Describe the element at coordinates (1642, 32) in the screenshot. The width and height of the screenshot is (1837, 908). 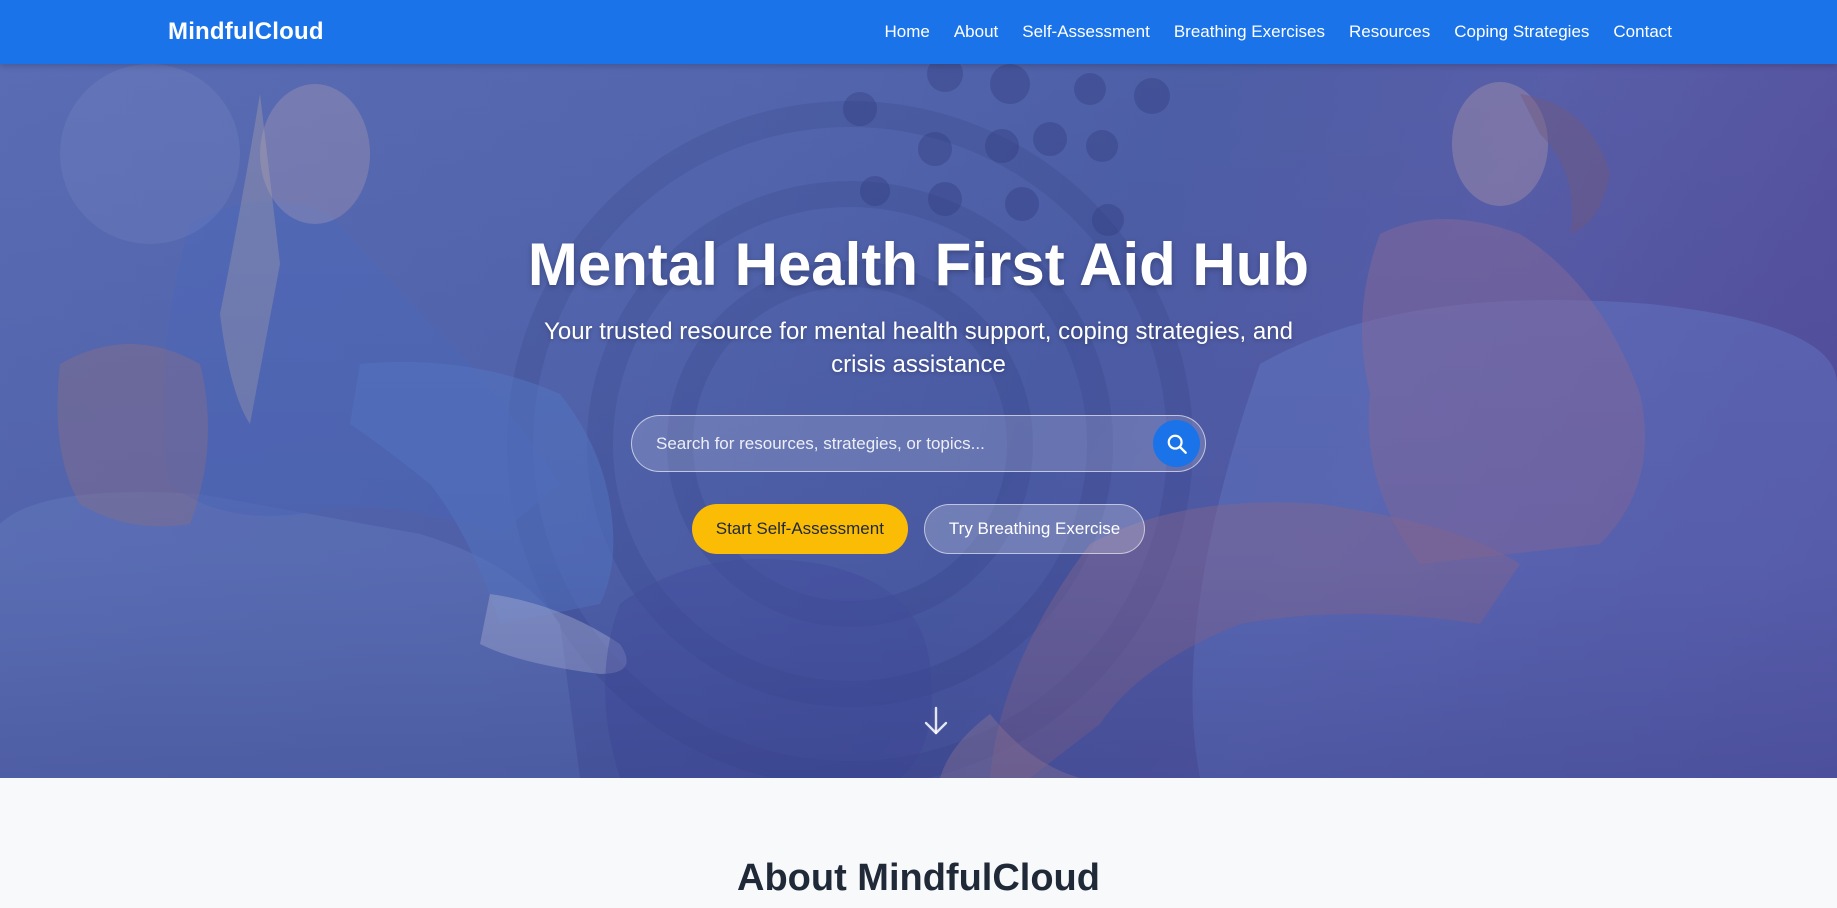
I see `nav-link-contact: Contact` at that location.